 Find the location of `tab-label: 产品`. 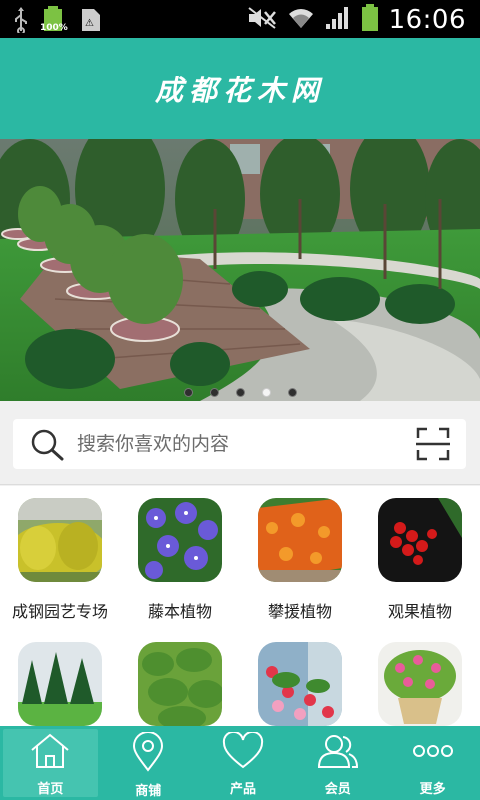

tab-label: 产品 is located at coordinates (242, 789).